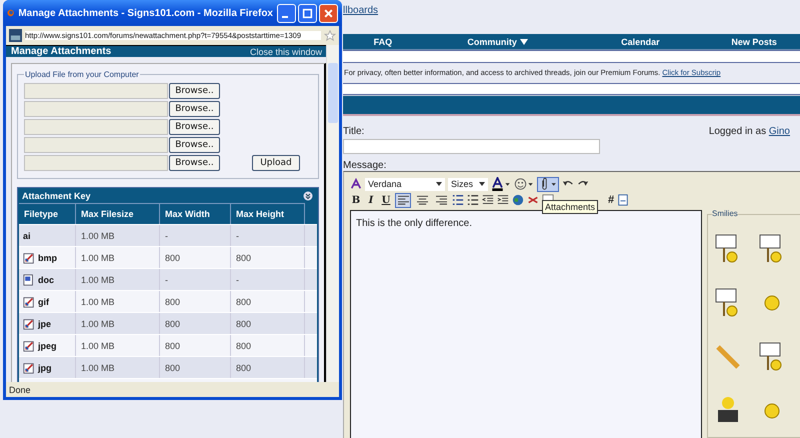 This screenshot has width=800, height=438. Describe the element at coordinates (725, 213) in the screenshot. I see `smilies-legend: Smilies` at that location.